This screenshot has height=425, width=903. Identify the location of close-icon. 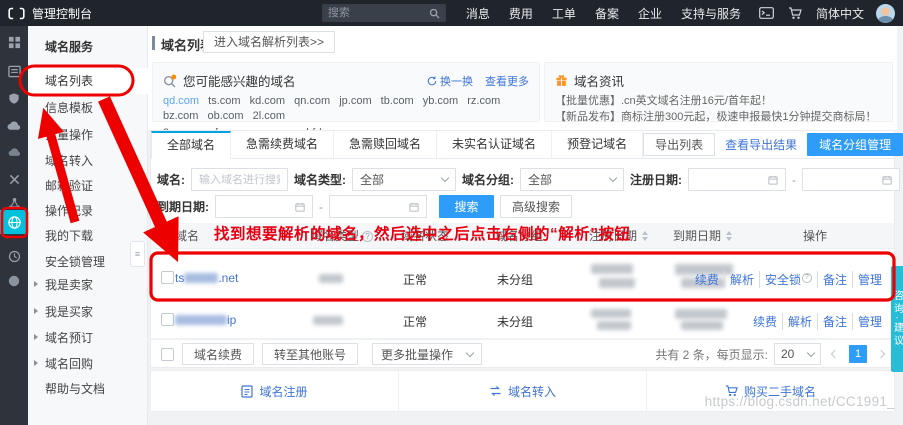
(14, 179).